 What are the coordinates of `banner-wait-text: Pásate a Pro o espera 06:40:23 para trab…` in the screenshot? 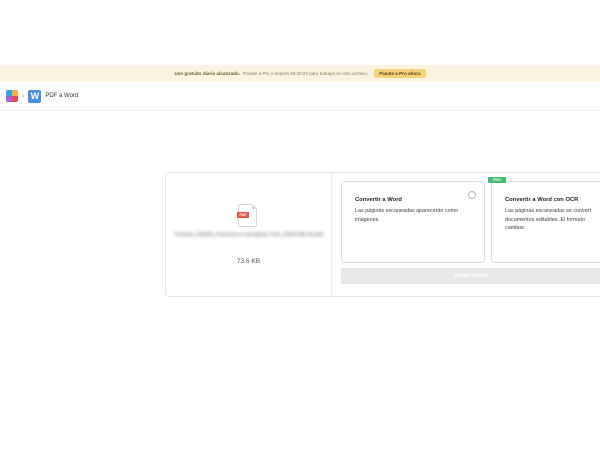 It's located at (306, 73).